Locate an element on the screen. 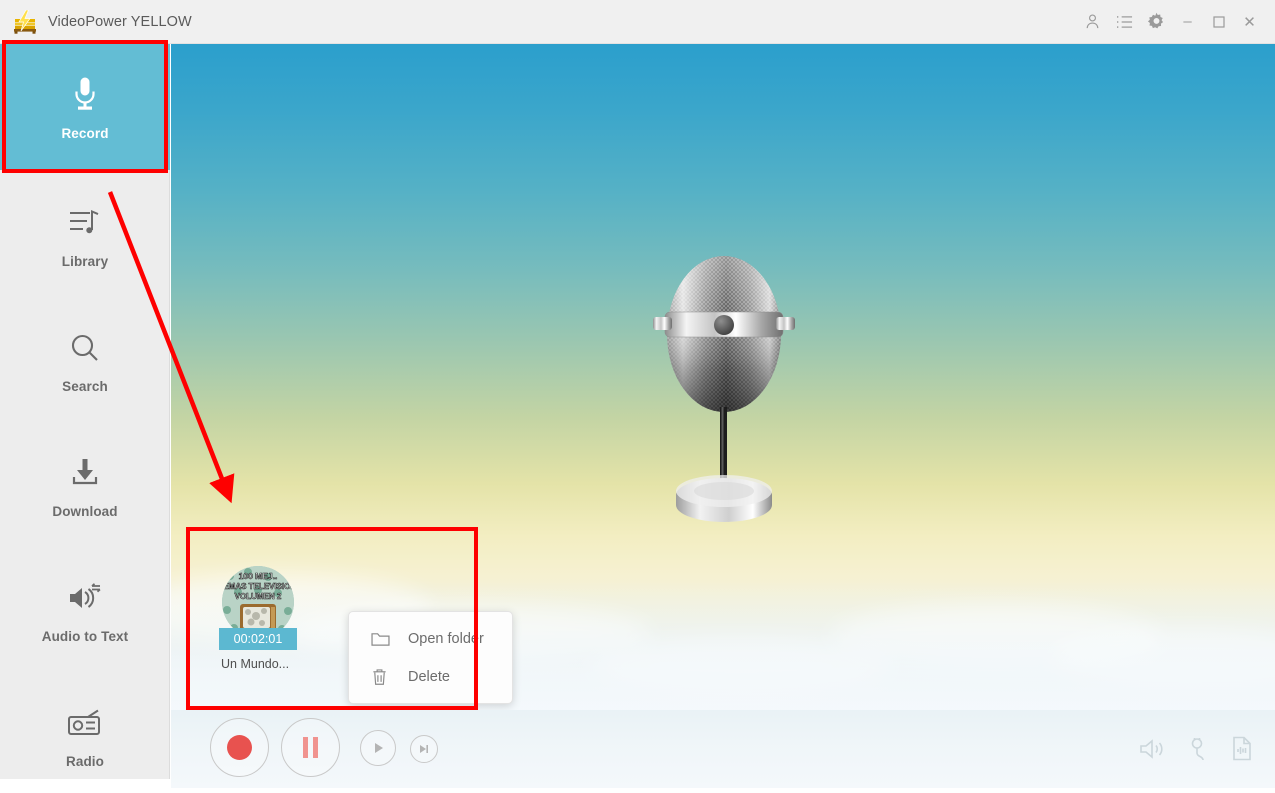 Image resolution: width=1275 pixels, height=793 pixels. title-bar-controls: – ✕ is located at coordinates (1175, 21).